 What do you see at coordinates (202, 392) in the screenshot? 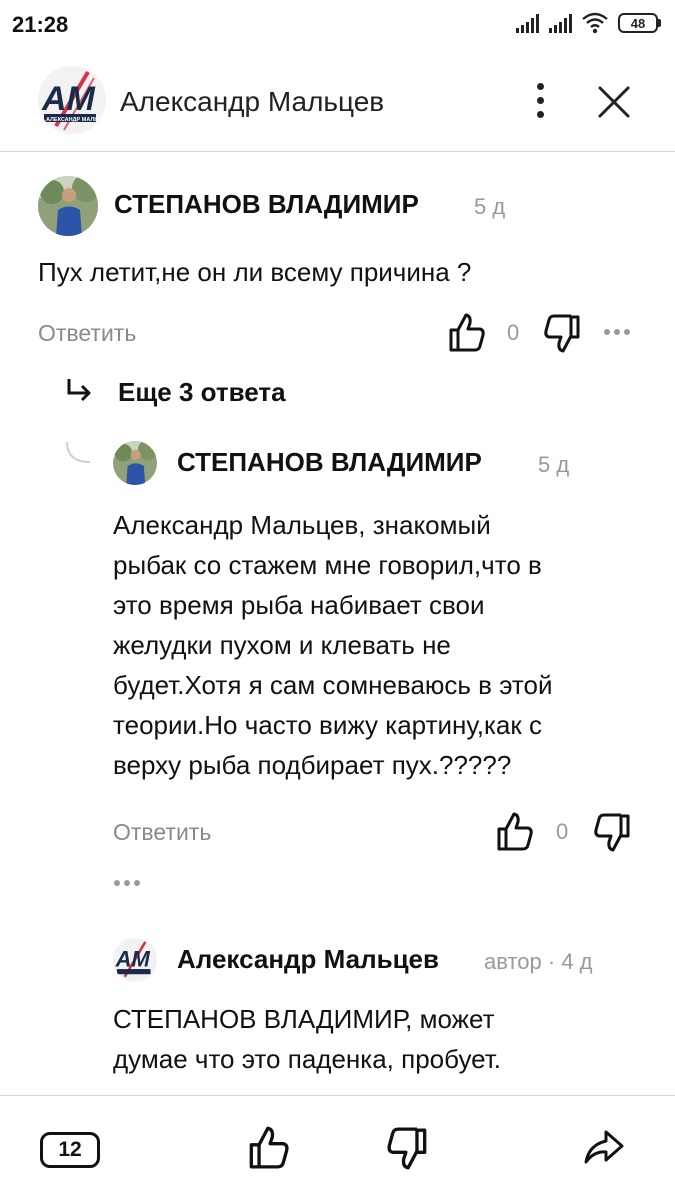
I see `more-replies-link: Еще 3 ответа` at bounding box center [202, 392].